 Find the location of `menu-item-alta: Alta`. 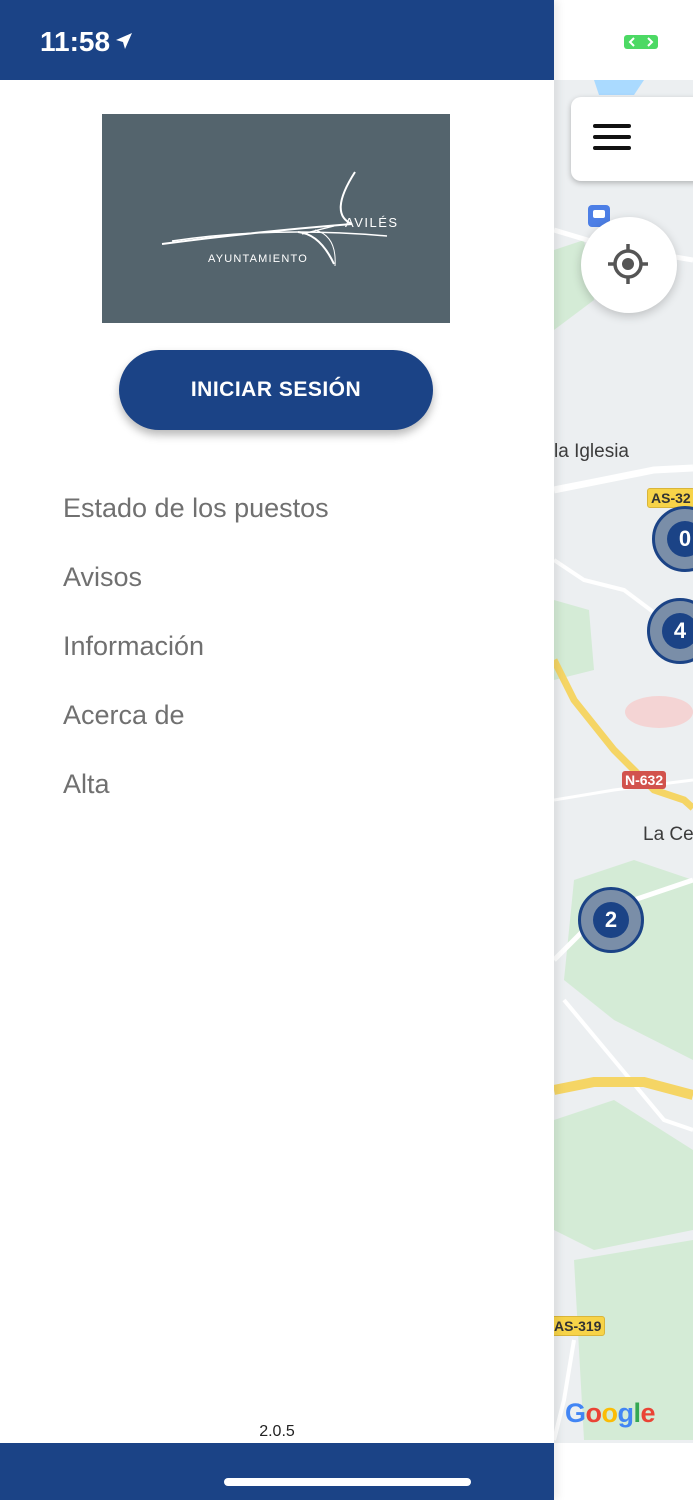

menu-item-alta: Alta is located at coordinates (196, 798).